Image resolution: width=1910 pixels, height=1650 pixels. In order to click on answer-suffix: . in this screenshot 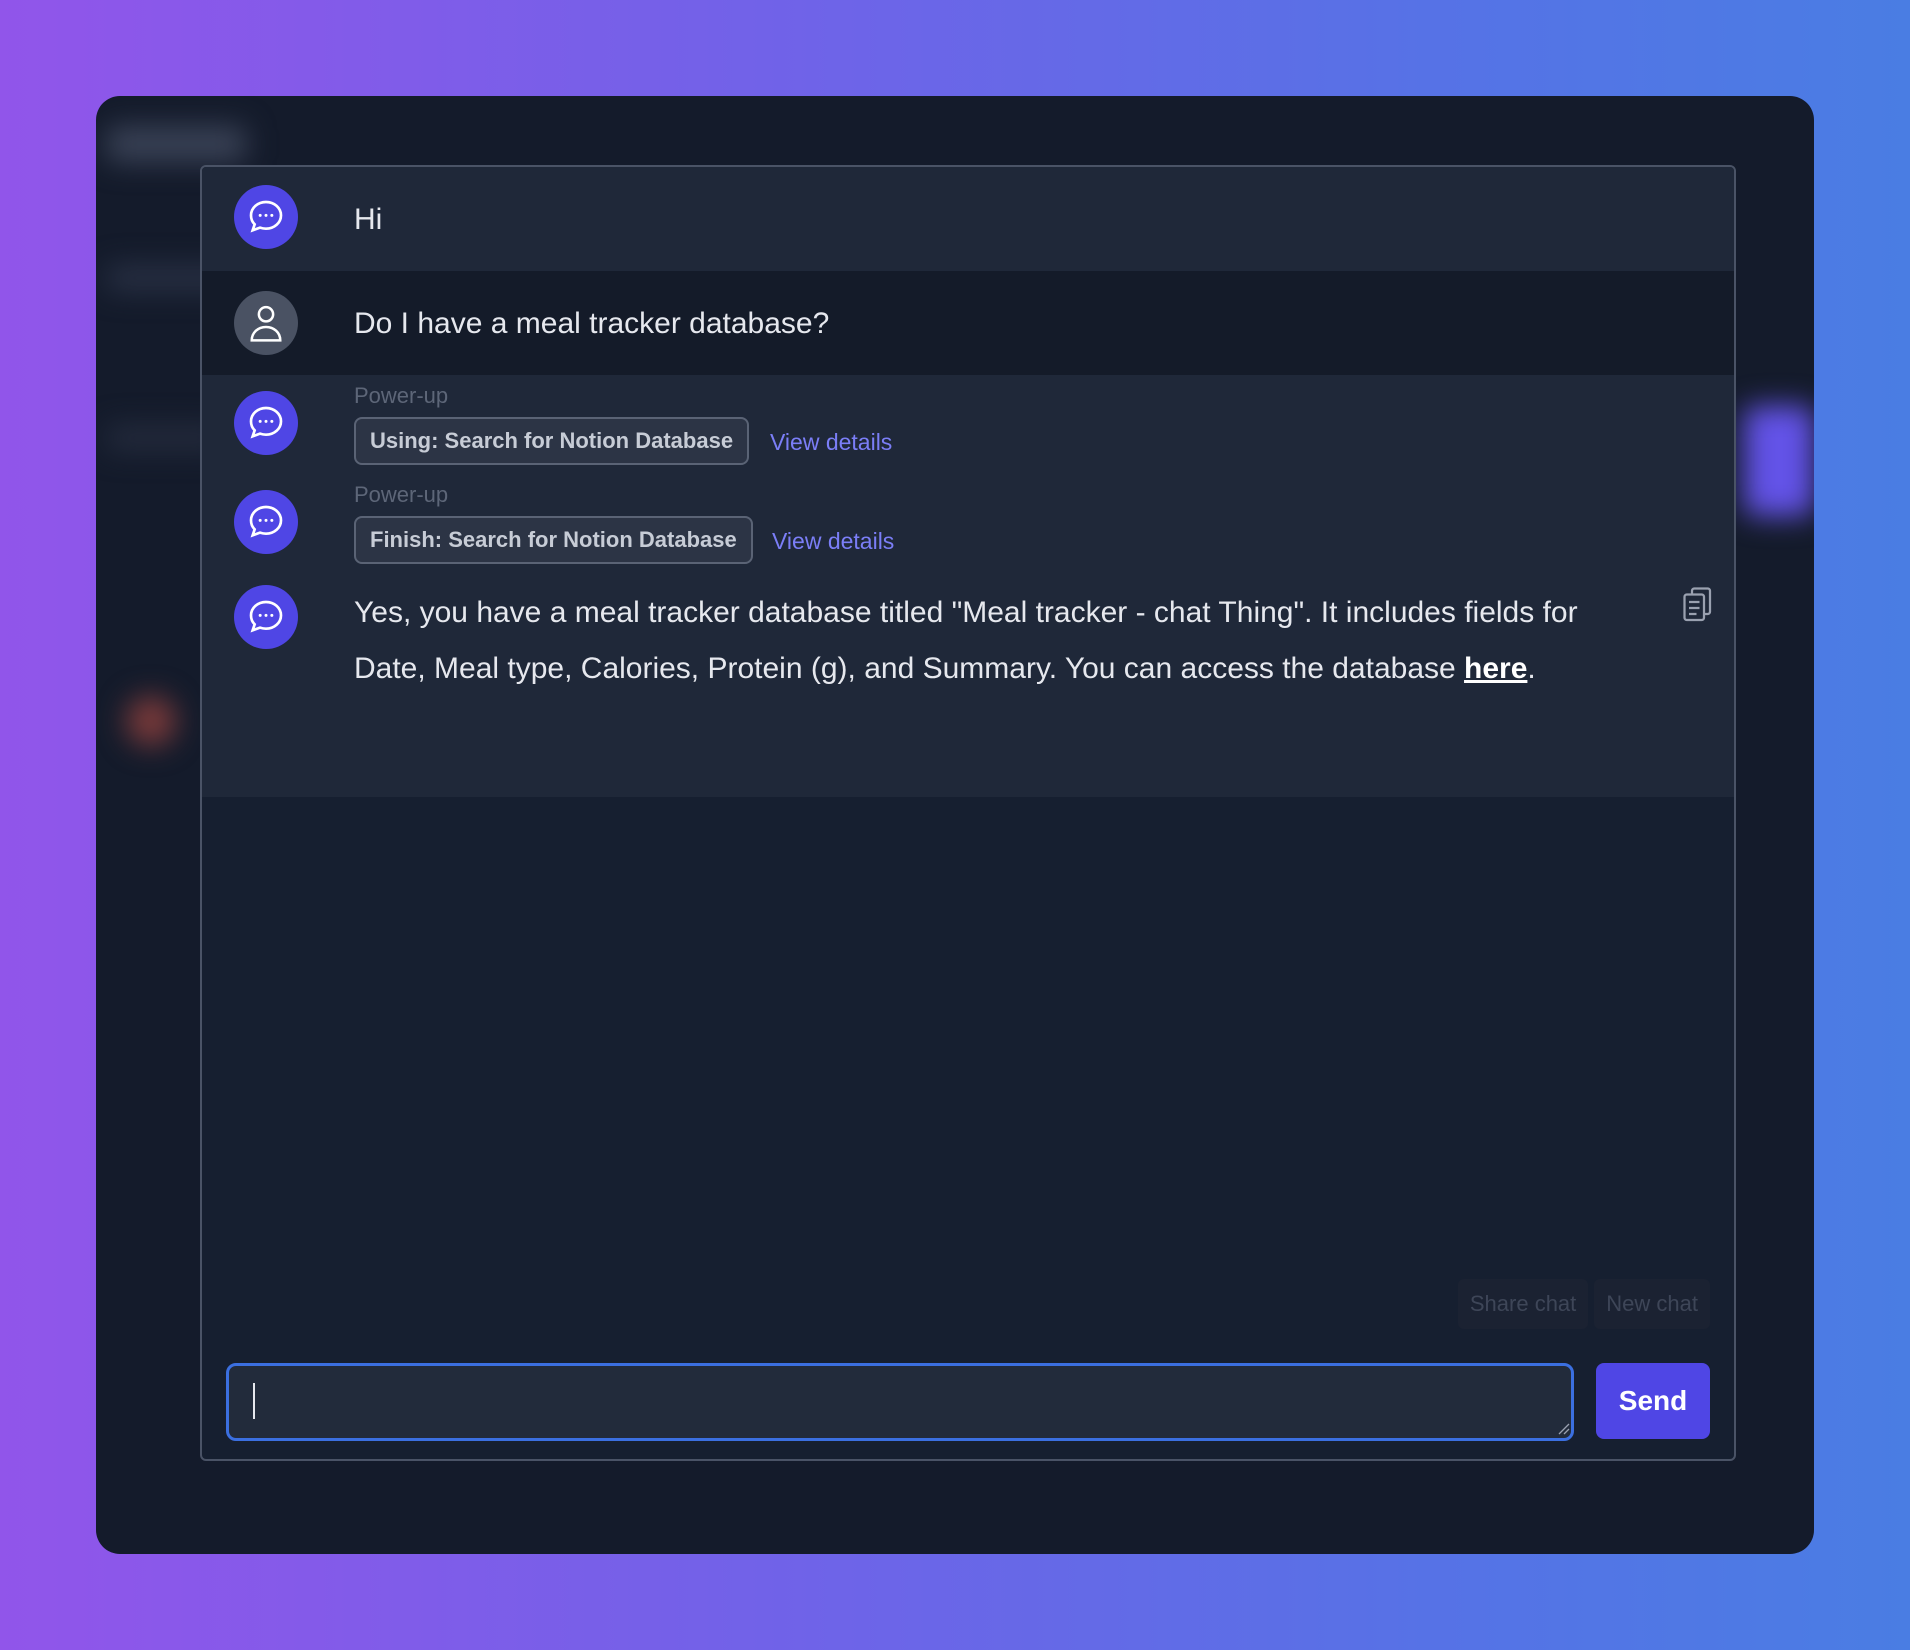, I will do `click(1531, 668)`.